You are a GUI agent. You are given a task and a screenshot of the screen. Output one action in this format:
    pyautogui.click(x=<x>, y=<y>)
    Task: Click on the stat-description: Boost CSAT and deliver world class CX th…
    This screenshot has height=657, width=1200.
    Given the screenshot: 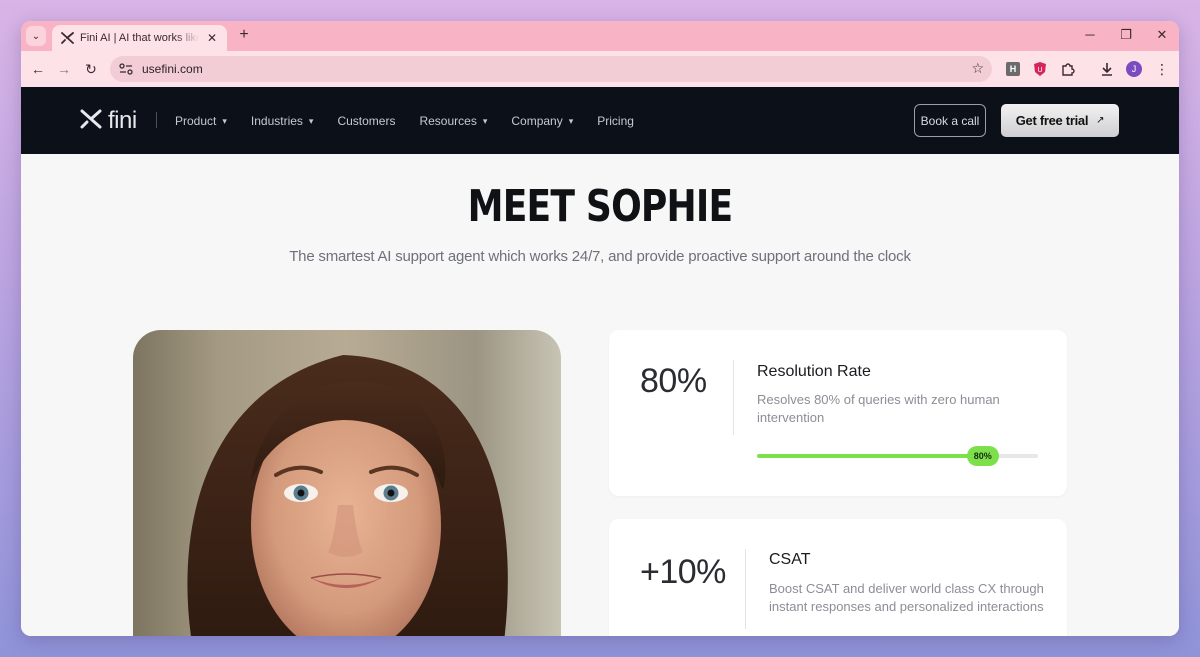 What is the action you would take?
    pyautogui.click(x=906, y=597)
    